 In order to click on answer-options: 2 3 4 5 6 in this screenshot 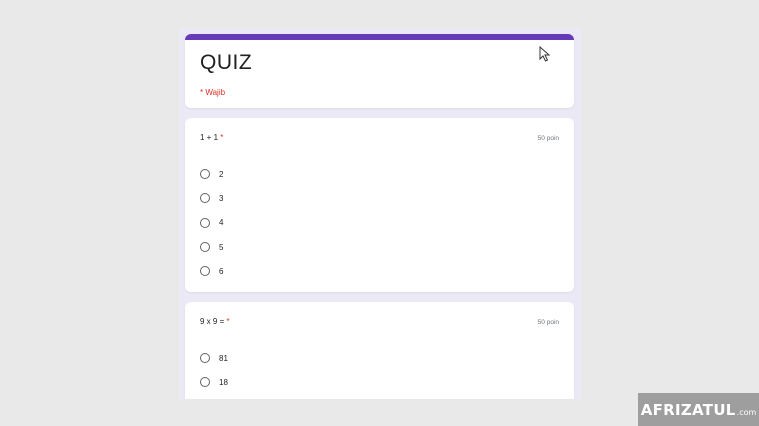, I will do `click(211, 222)`.